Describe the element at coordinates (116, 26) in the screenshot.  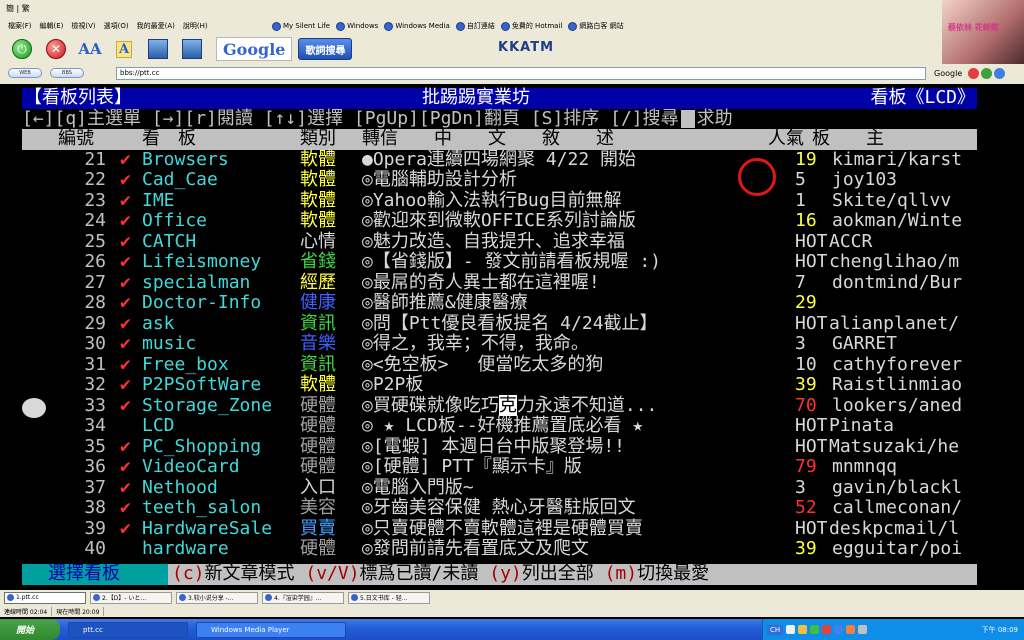
I see `menu-options: 選項(O)` at that location.